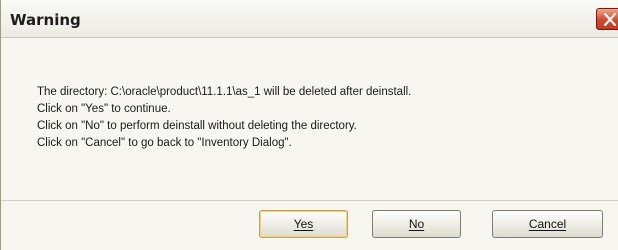  Describe the element at coordinates (610, 19) in the screenshot. I see `close-icon` at that location.